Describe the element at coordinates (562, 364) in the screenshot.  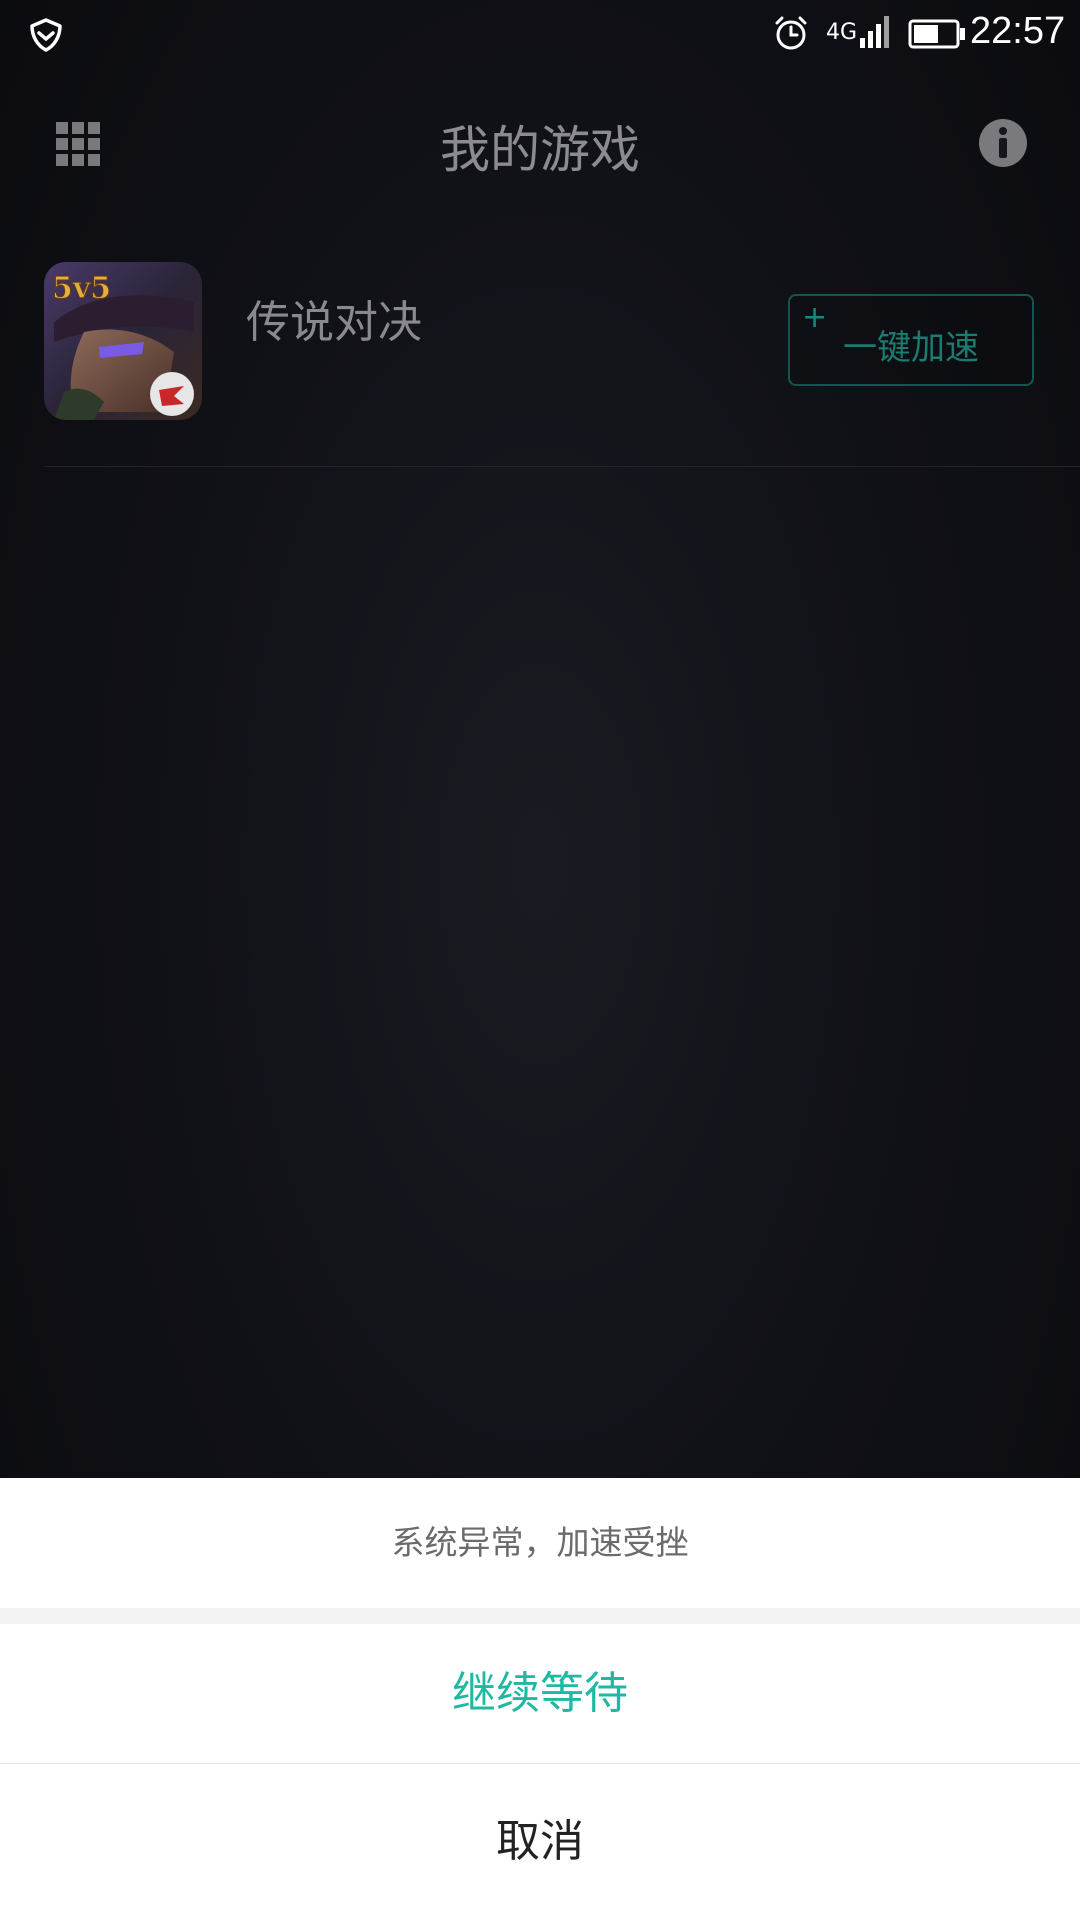
I see `game-list-item: 5v5 传说对决 + 一键加速` at that location.